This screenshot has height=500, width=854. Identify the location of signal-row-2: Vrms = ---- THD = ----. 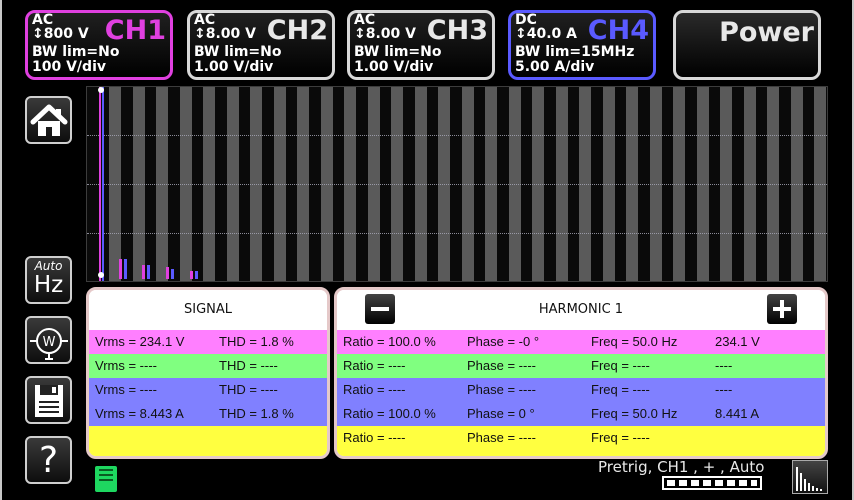
(208, 366).